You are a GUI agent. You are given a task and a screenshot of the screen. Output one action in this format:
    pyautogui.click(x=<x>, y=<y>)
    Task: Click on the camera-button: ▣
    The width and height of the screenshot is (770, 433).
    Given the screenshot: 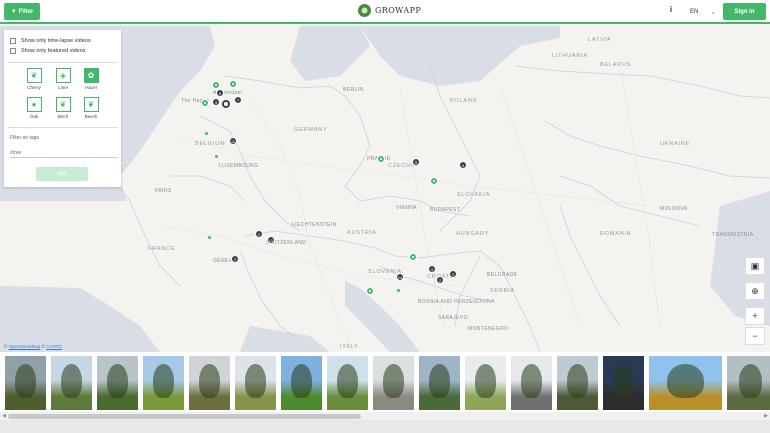 What is the action you would take?
    pyautogui.click(x=755, y=266)
    